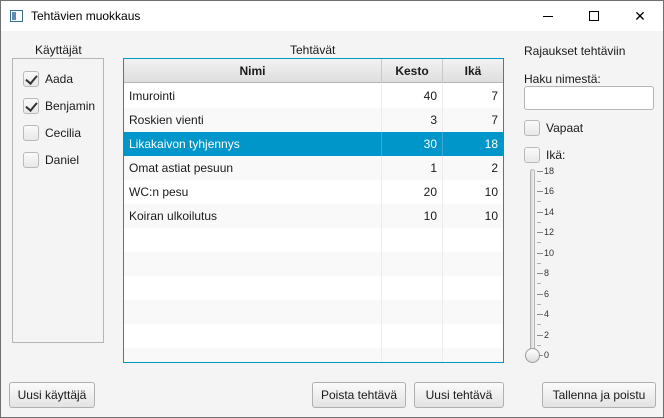 The width and height of the screenshot is (664, 418). What do you see at coordinates (547, 314) in the screenshot?
I see `slider-tick-label: 4` at bounding box center [547, 314].